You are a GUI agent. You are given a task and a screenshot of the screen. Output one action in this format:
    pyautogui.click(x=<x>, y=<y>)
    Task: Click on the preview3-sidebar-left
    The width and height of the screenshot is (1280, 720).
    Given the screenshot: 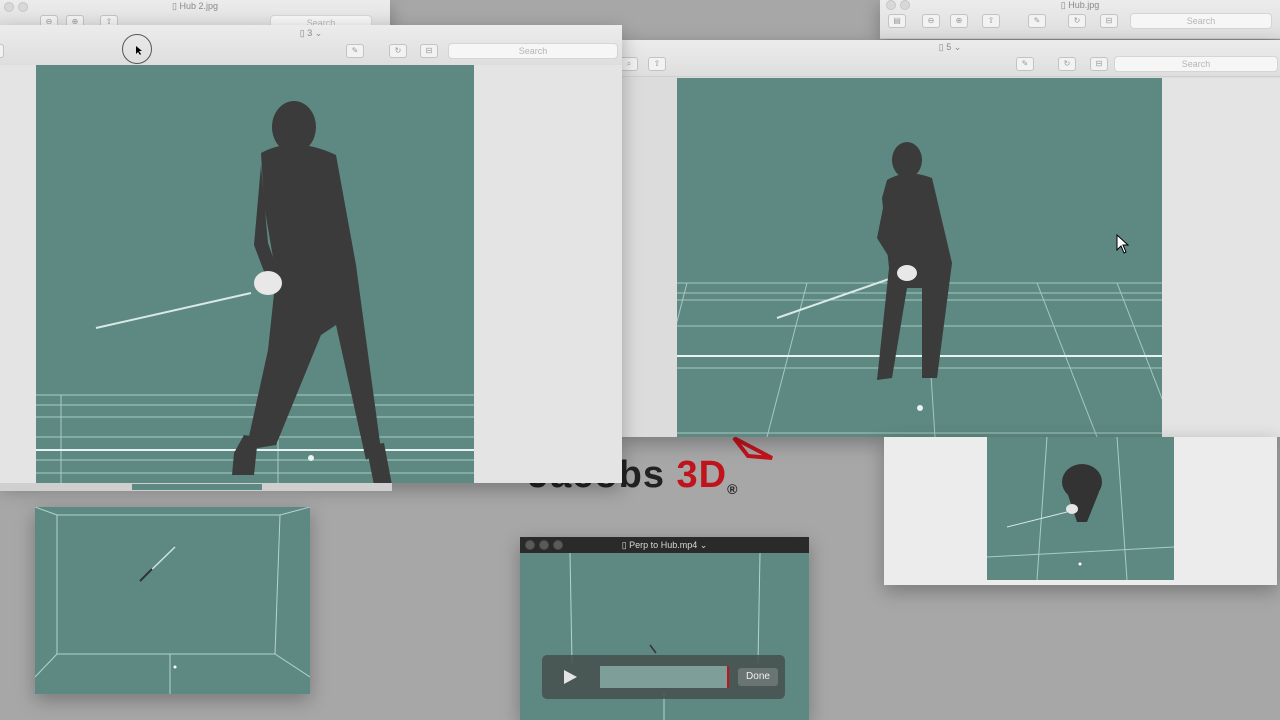 What is the action you would take?
    pyautogui.click(x=18, y=274)
    